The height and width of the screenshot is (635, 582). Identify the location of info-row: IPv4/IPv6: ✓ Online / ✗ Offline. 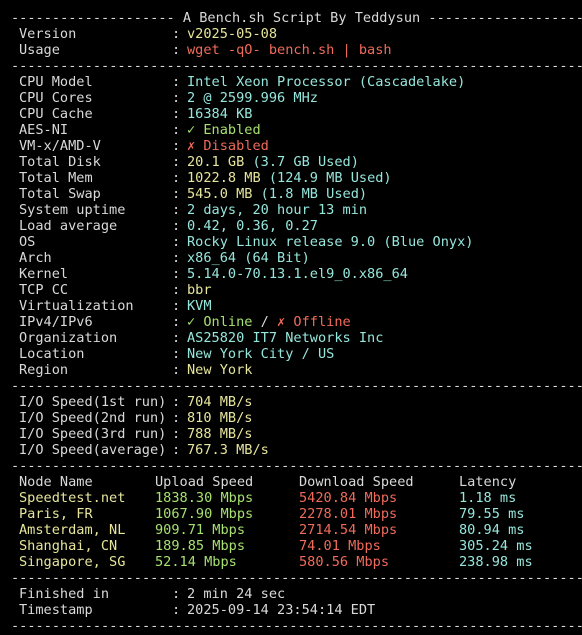
(296, 322).